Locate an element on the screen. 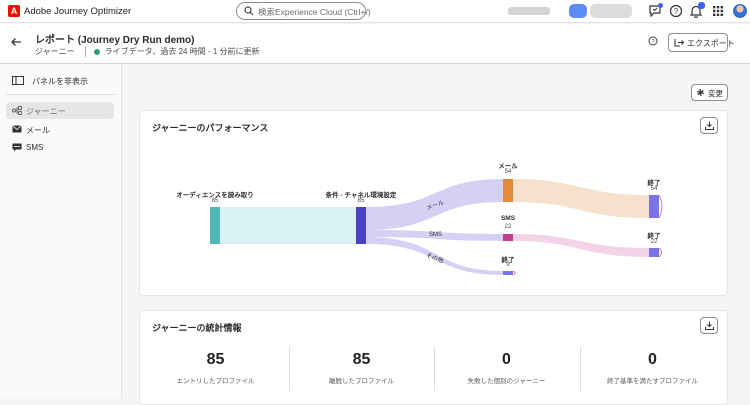 The image size is (750, 405). sidebar-item-label: メール is located at coordinates (38, 130).